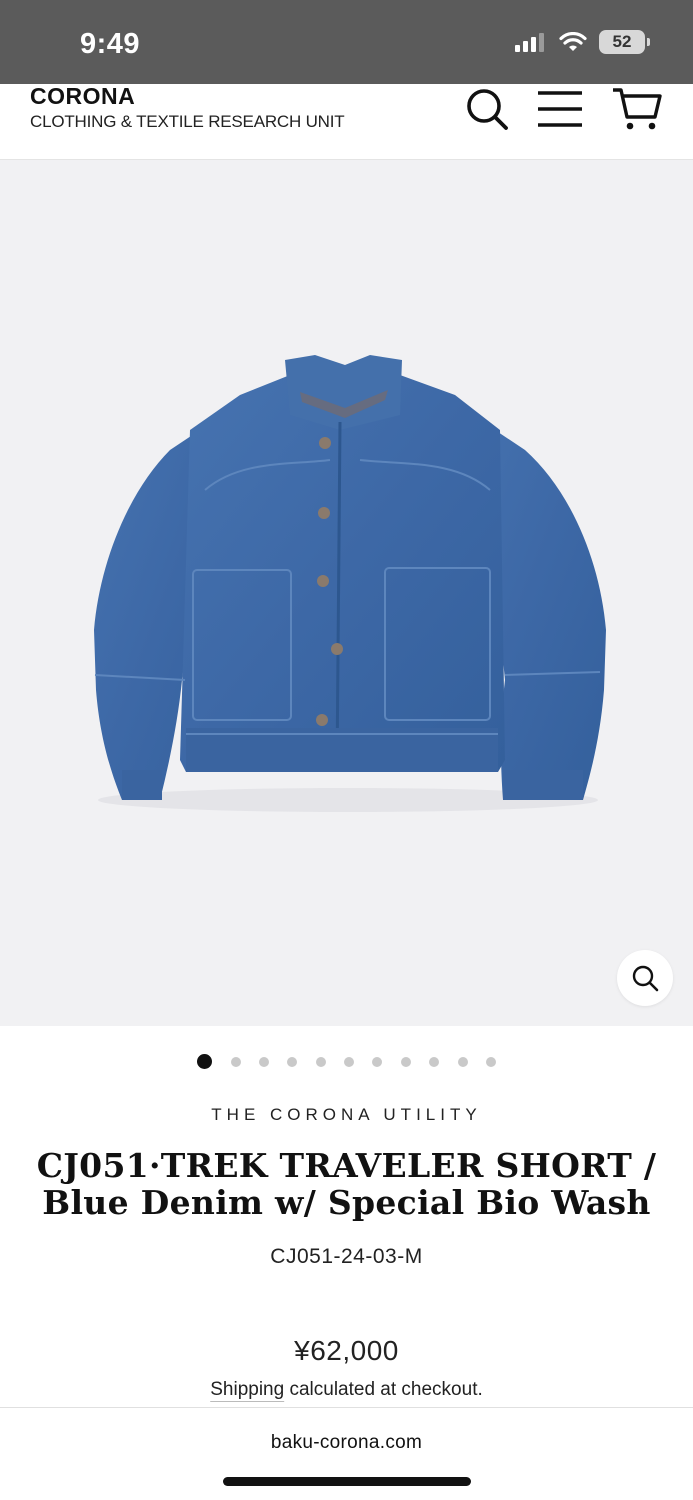 Image resolution: width=693 pixels, height=1500 pixels. What do you see at coordinates (346, 1114) in the screenshot?
I see `product-vendor: THE CORONA UTILITY` at bounding box center [346, 1114].